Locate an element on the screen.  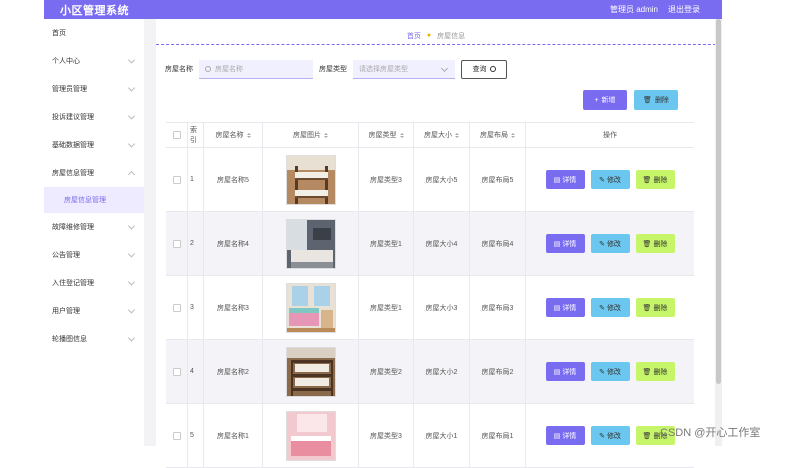
breadcrumb-home: 首页 is located at coordinates (414, 36).